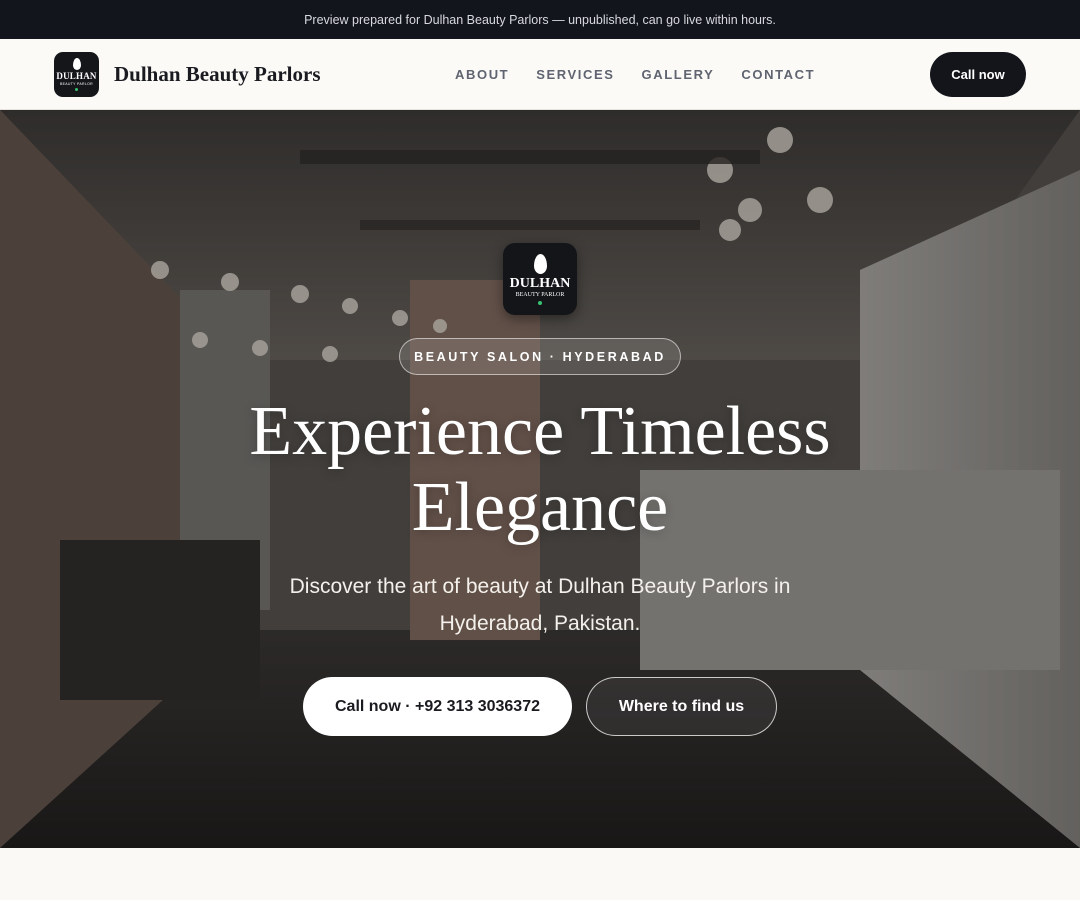 The height and width of the screenshot is (900, 1080). I want to click on logo-text: DULHAN, so click(76, 75).